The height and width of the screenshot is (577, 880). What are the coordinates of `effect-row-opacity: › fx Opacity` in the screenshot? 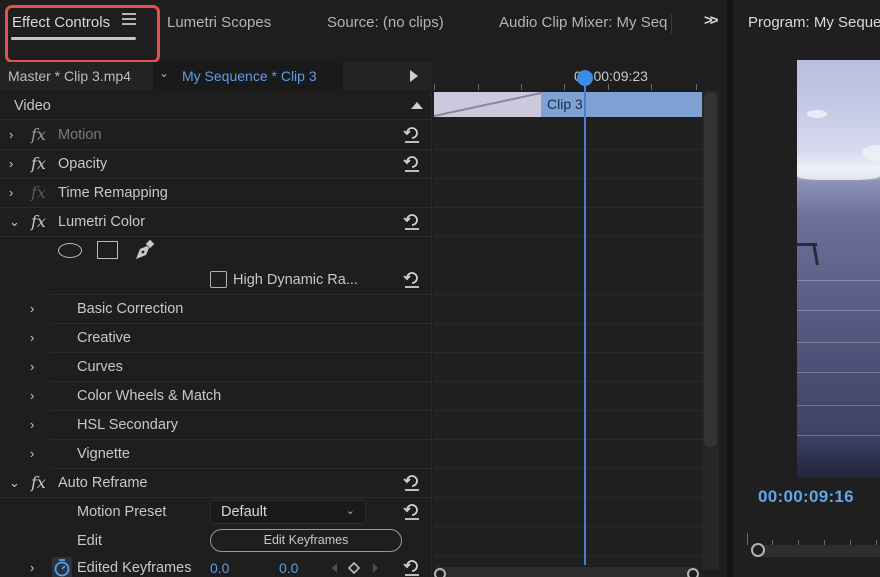 It's located at (216, 164).